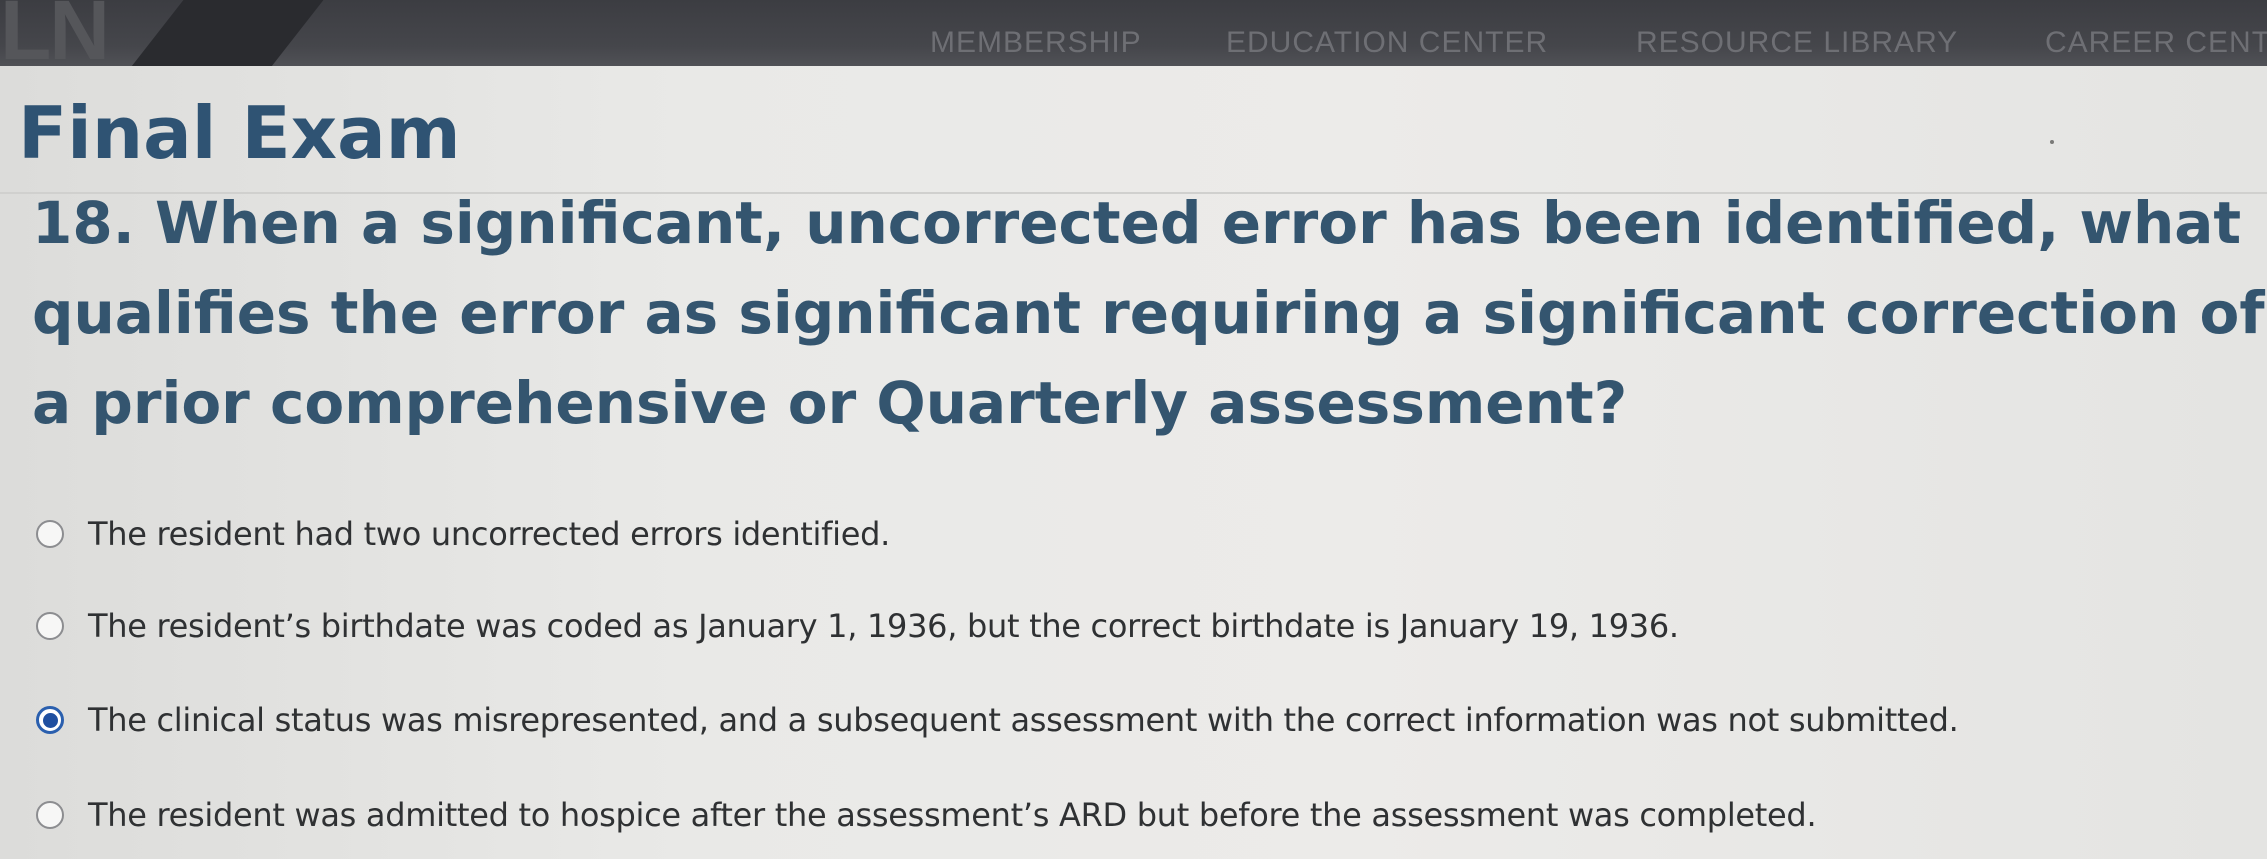  Describe the element at coordinates (1387, 43) in the screenshot. I see `nav-education-center-link: EDUCATION CENTER` at that location.